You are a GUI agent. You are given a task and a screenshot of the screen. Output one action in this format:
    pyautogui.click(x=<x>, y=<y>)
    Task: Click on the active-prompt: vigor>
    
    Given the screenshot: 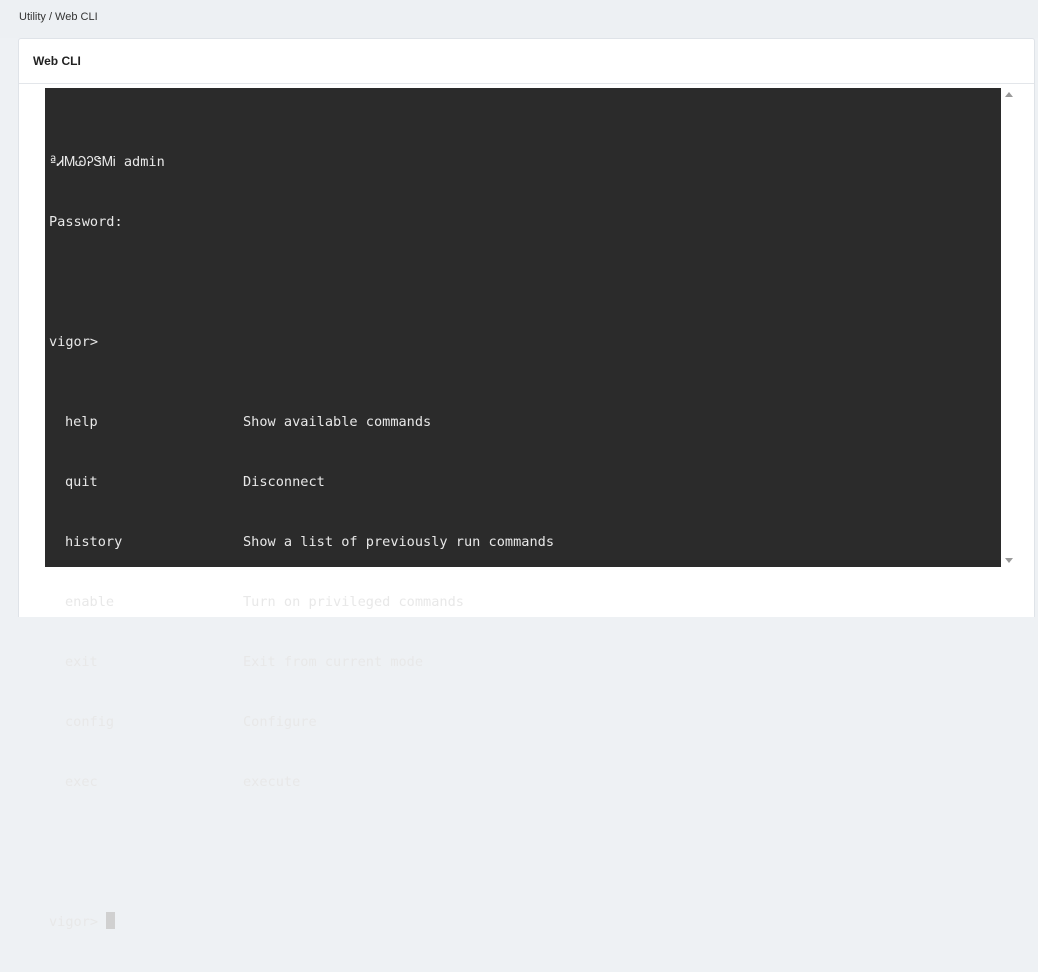 What is the action you would take?
    pyautogui.click(x=78, y=922)
    